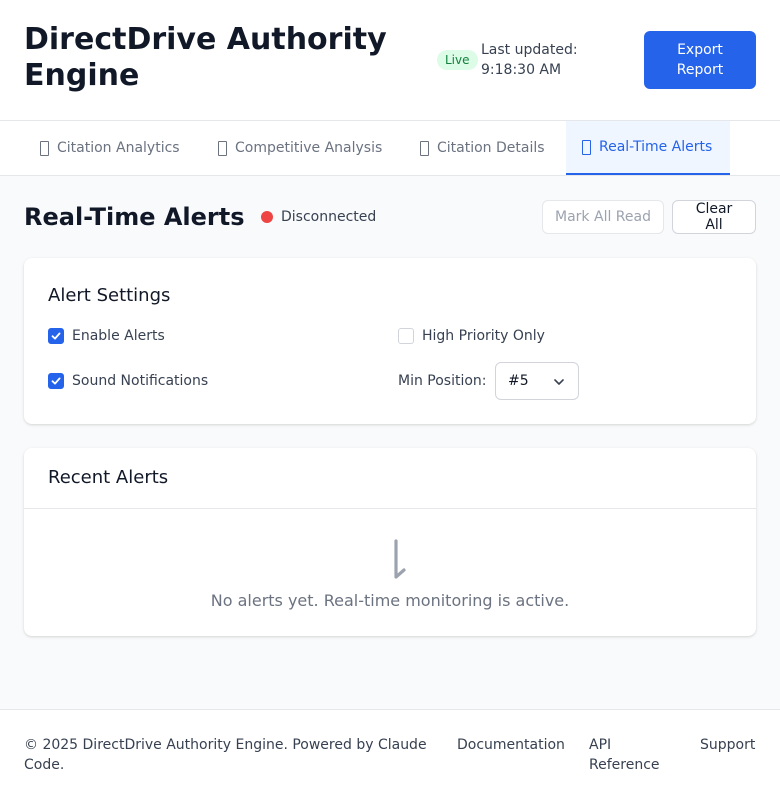 The width and height of the screenshot is (780, 798). What do you see at coordinates (390, 508) in the screenshot?
I see `card-divider` at bounding box center [390, 508].